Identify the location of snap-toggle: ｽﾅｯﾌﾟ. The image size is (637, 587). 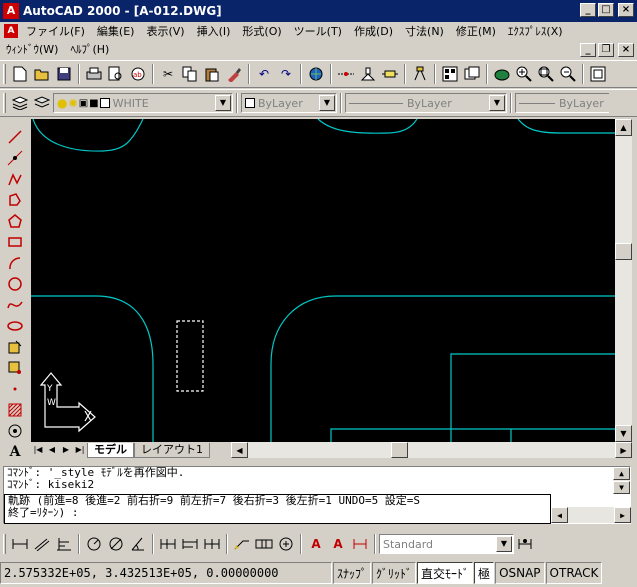
(352, 573).